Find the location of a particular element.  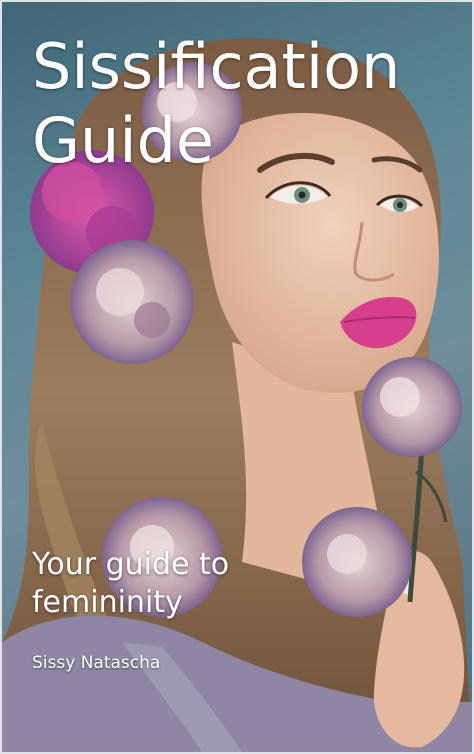

book-subtitle: Your guide to femininity is located at coordinates (131, 583).